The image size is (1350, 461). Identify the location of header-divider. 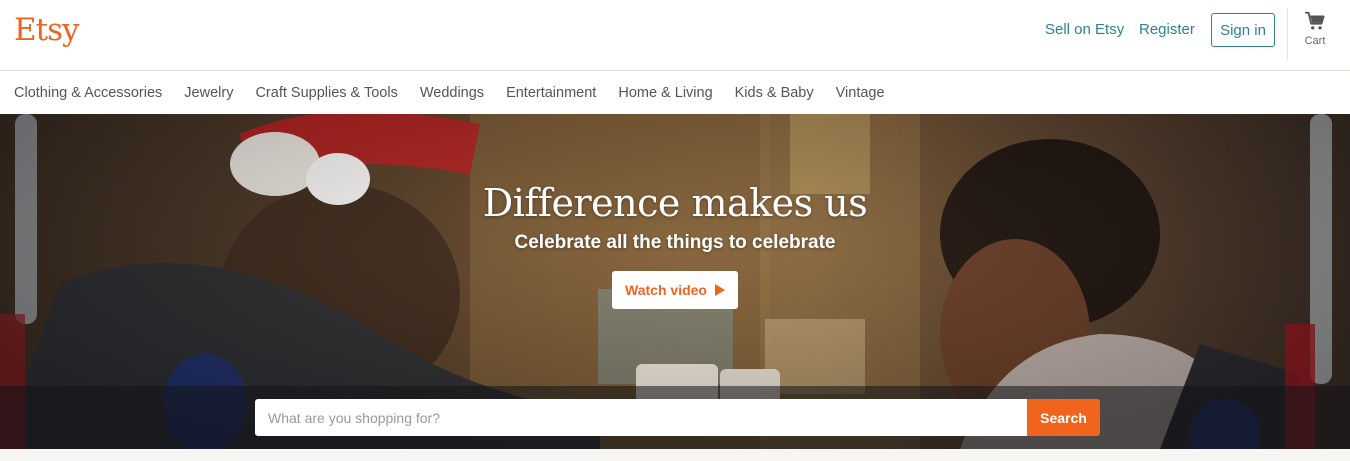
(1287, 34).